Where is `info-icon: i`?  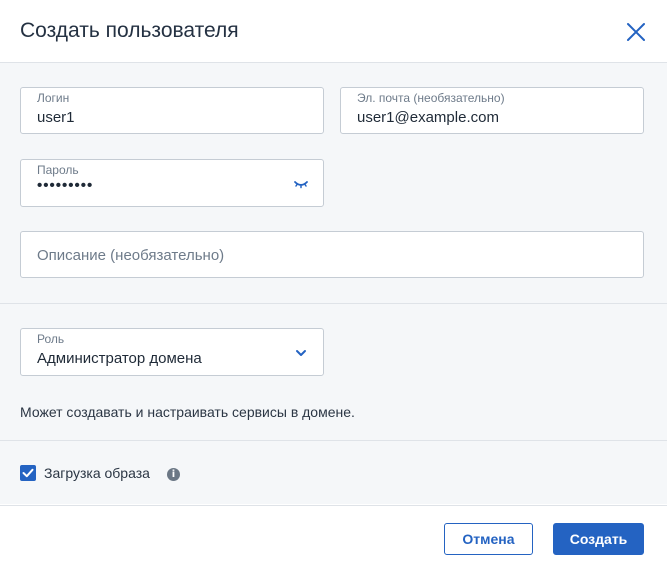
info-icon: i is located at coordinates (173, 474).